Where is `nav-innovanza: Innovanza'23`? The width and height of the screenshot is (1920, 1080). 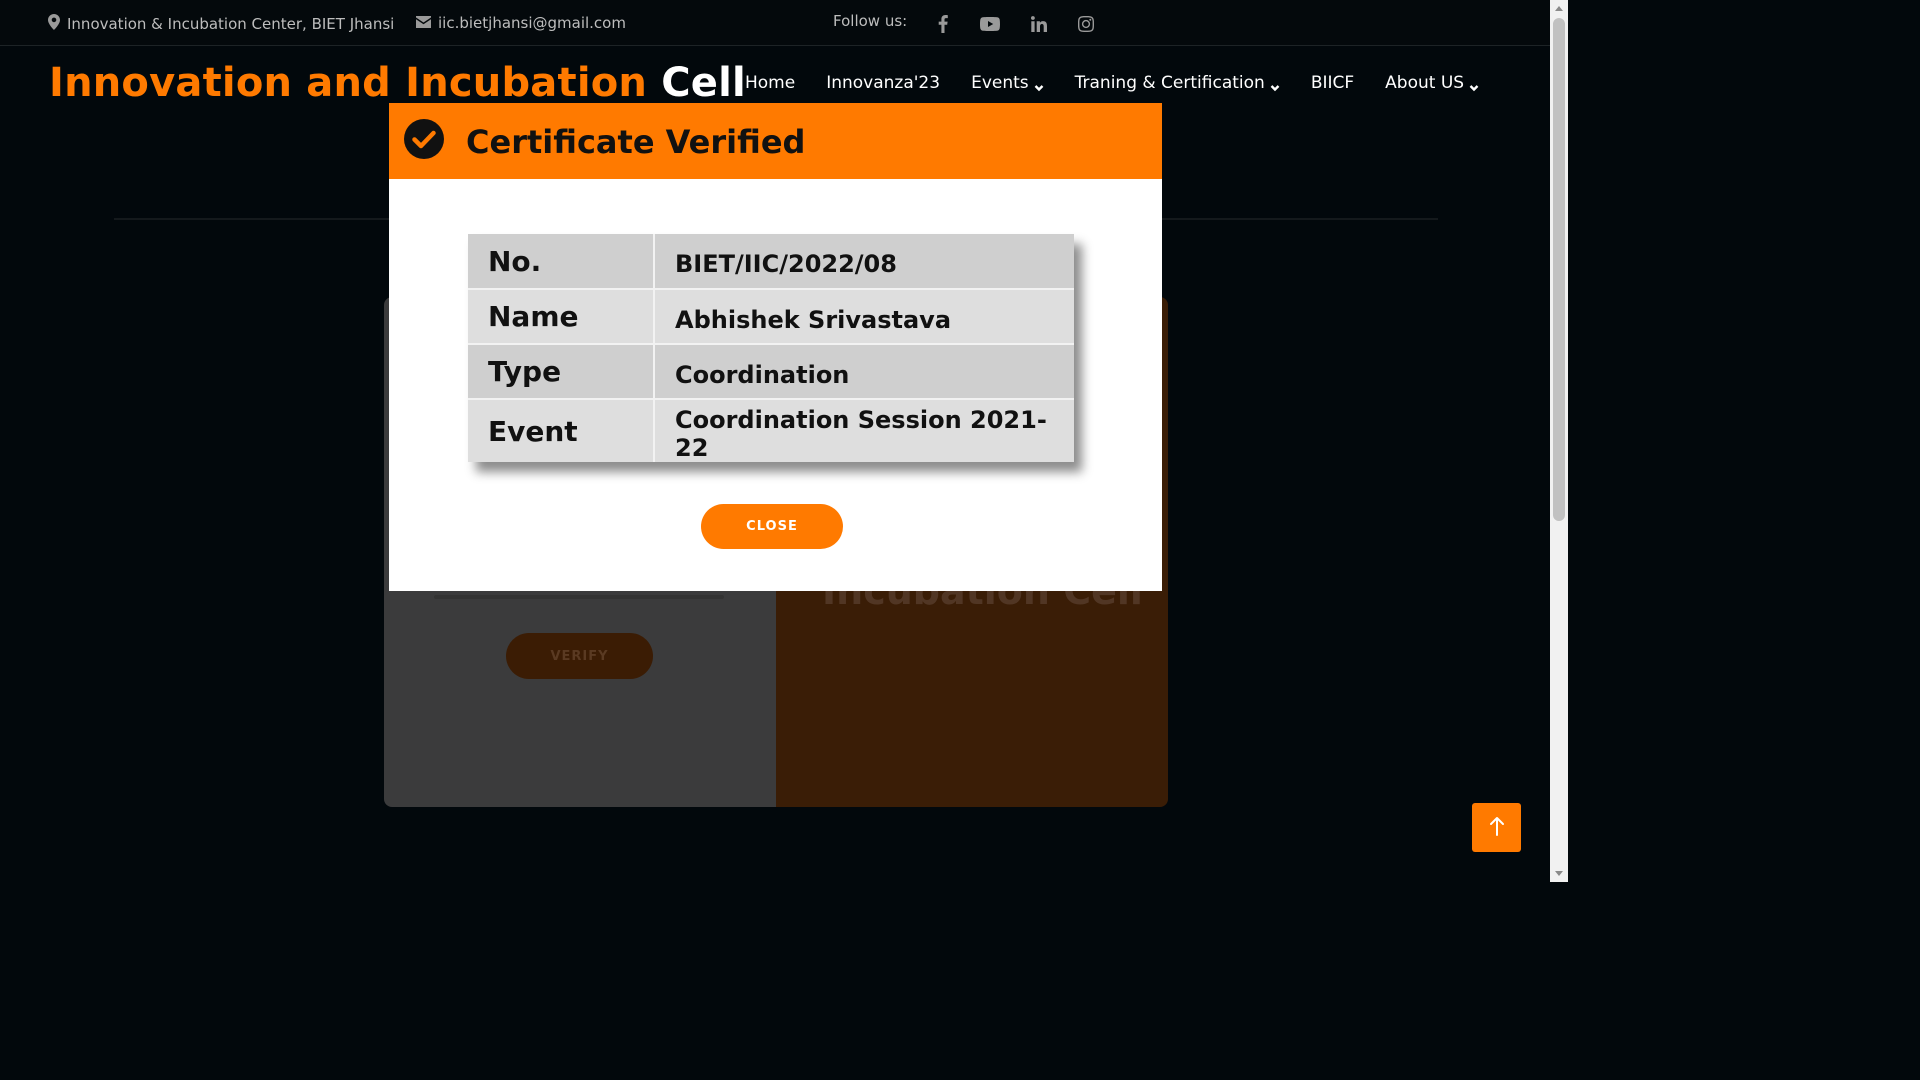 nav-innovanza: Innovanza'23 is located at coordinates (883, 83).